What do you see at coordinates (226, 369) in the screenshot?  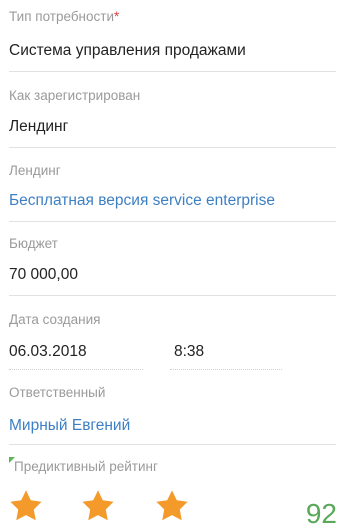 I see `created-time-underline` at bounding box center [226, 369].